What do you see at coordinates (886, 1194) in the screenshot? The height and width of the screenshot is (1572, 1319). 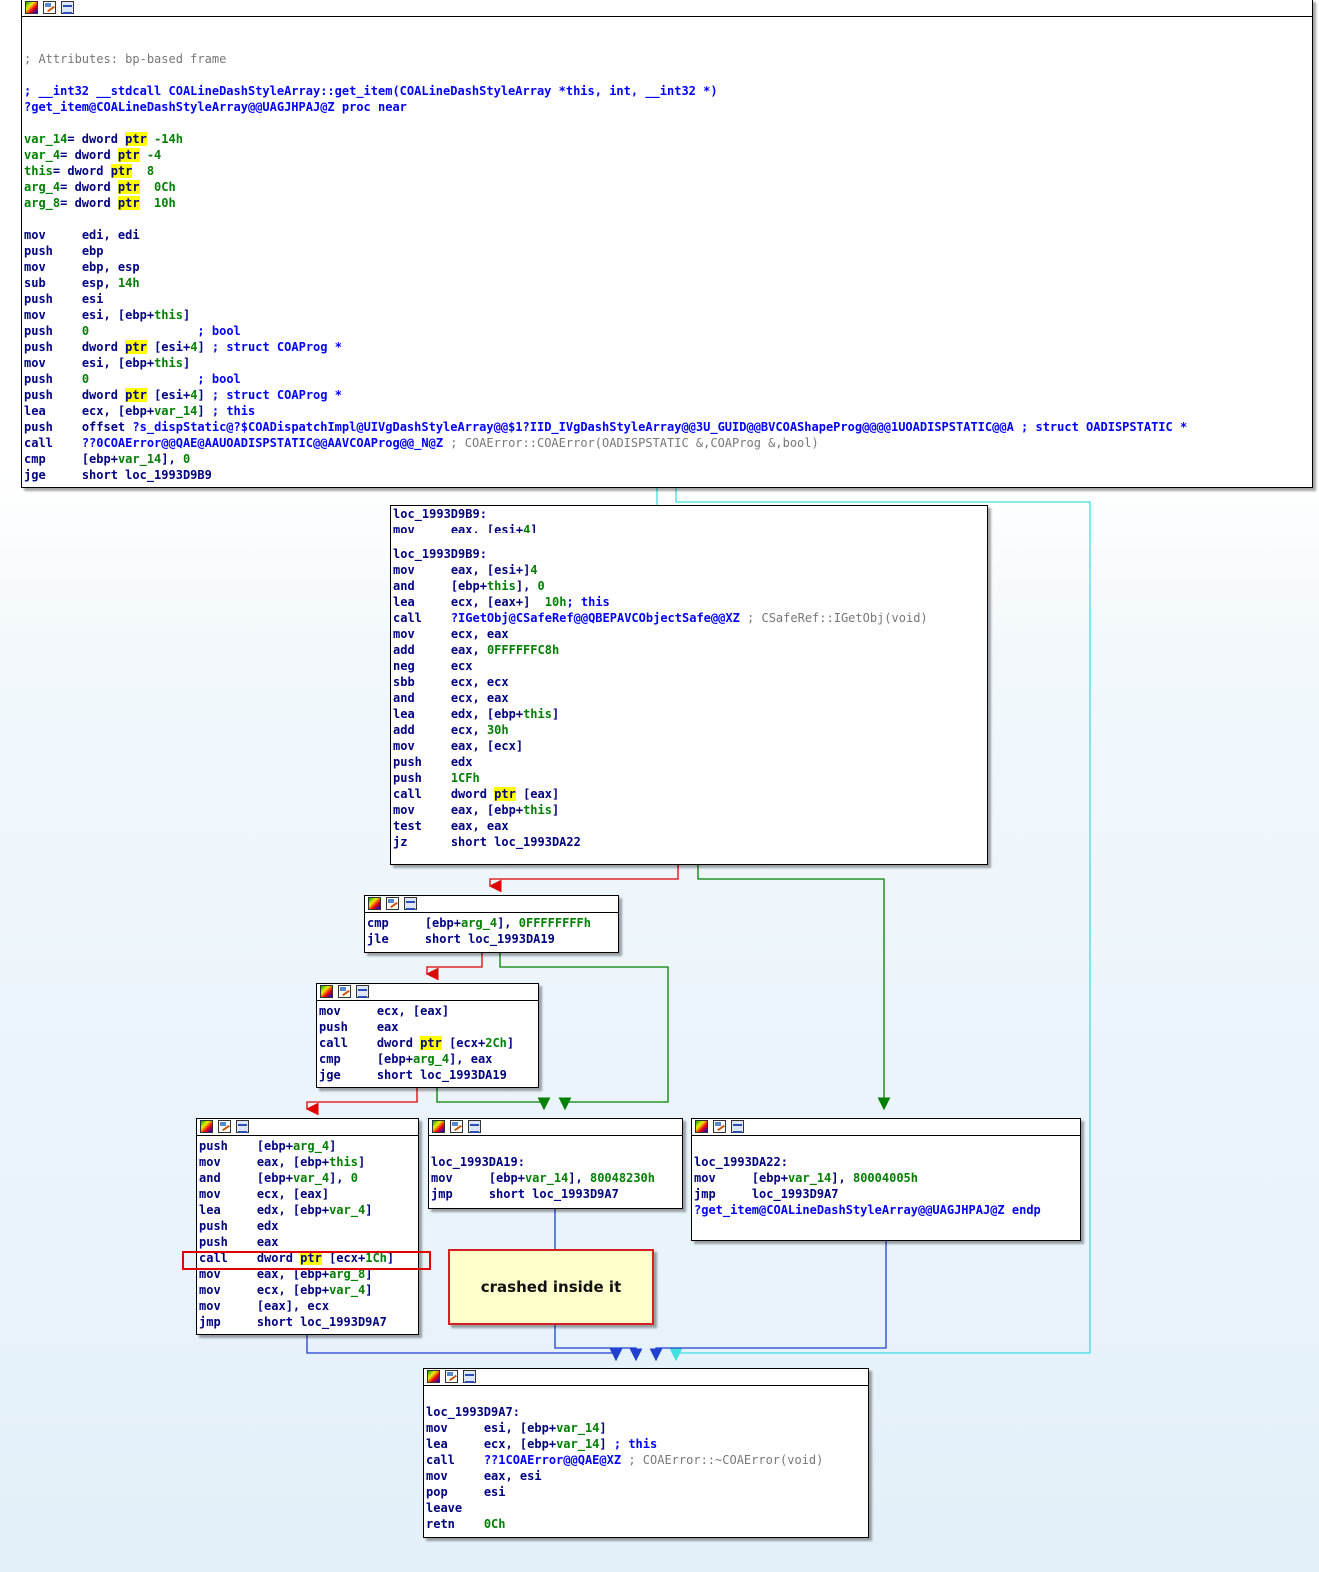 I see `instruction-line: jmp loc_1993D9A7` at bounding box center [886, 1194].